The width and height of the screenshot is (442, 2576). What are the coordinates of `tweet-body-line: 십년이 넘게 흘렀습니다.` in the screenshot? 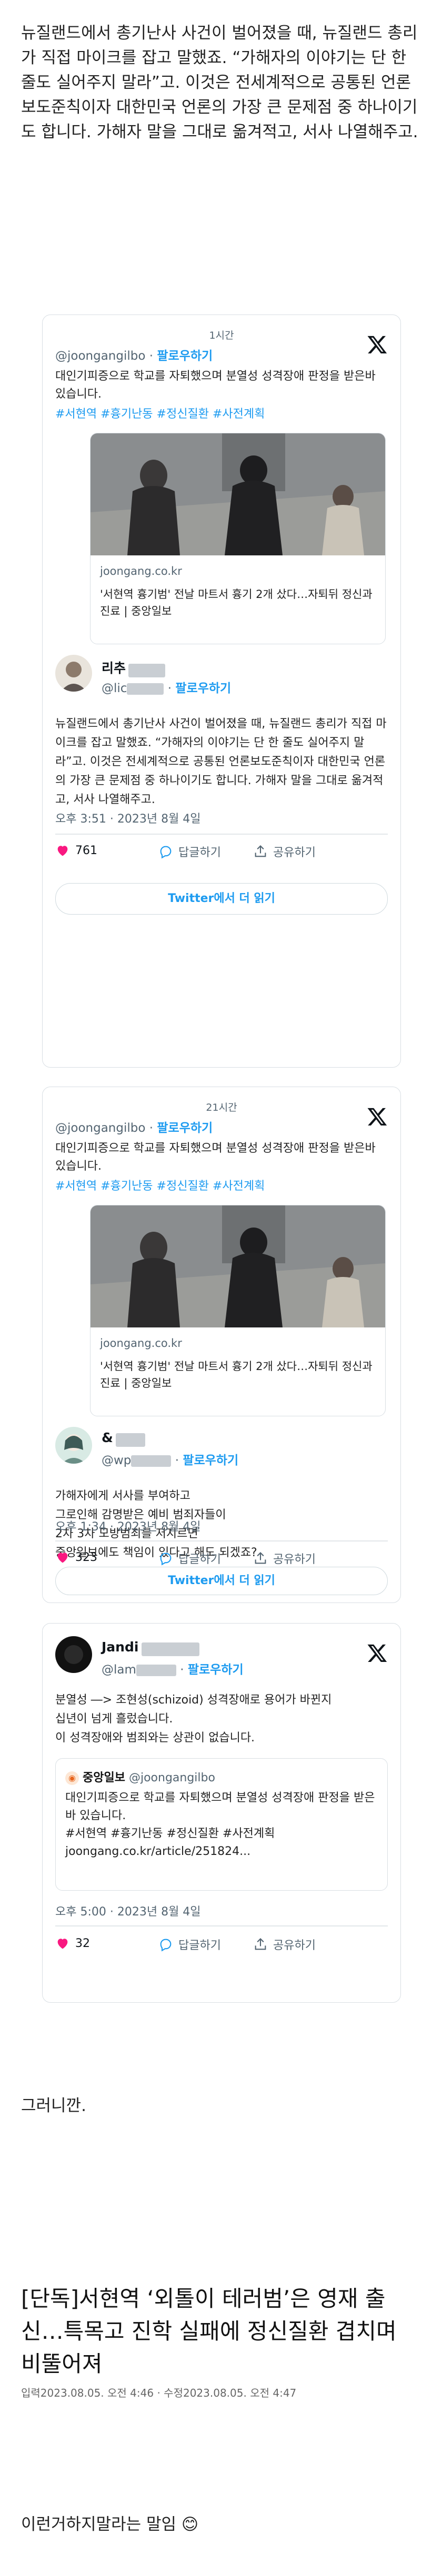 It's located at (114, 1719).